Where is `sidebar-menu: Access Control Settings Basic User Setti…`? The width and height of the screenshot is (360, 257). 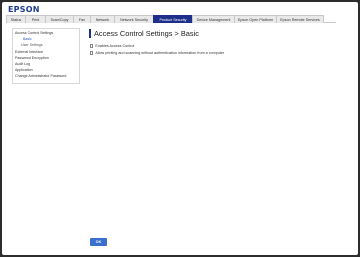
sidebar-menu: Access Control Settings Basic User Setti… is located at coordinates (46, 56).